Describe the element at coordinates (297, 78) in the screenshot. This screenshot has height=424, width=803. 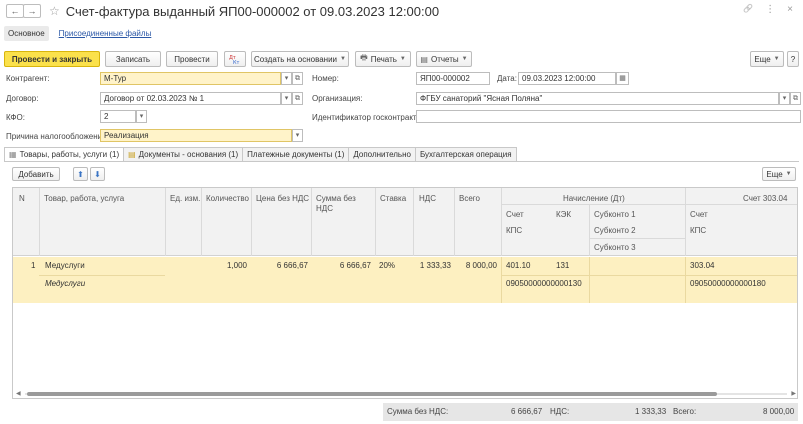
I see `kontragent-open-button: ⧉` at that location.